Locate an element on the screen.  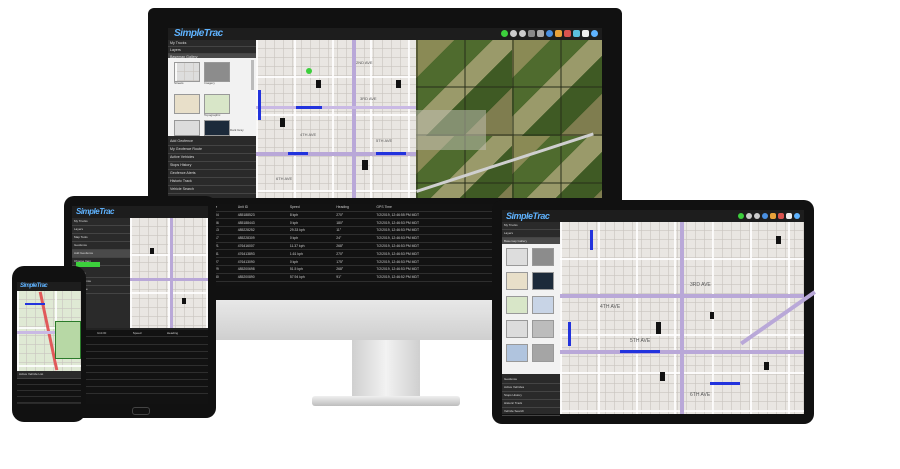
table-cell: 485228252 is located at coordinates (246, 230).